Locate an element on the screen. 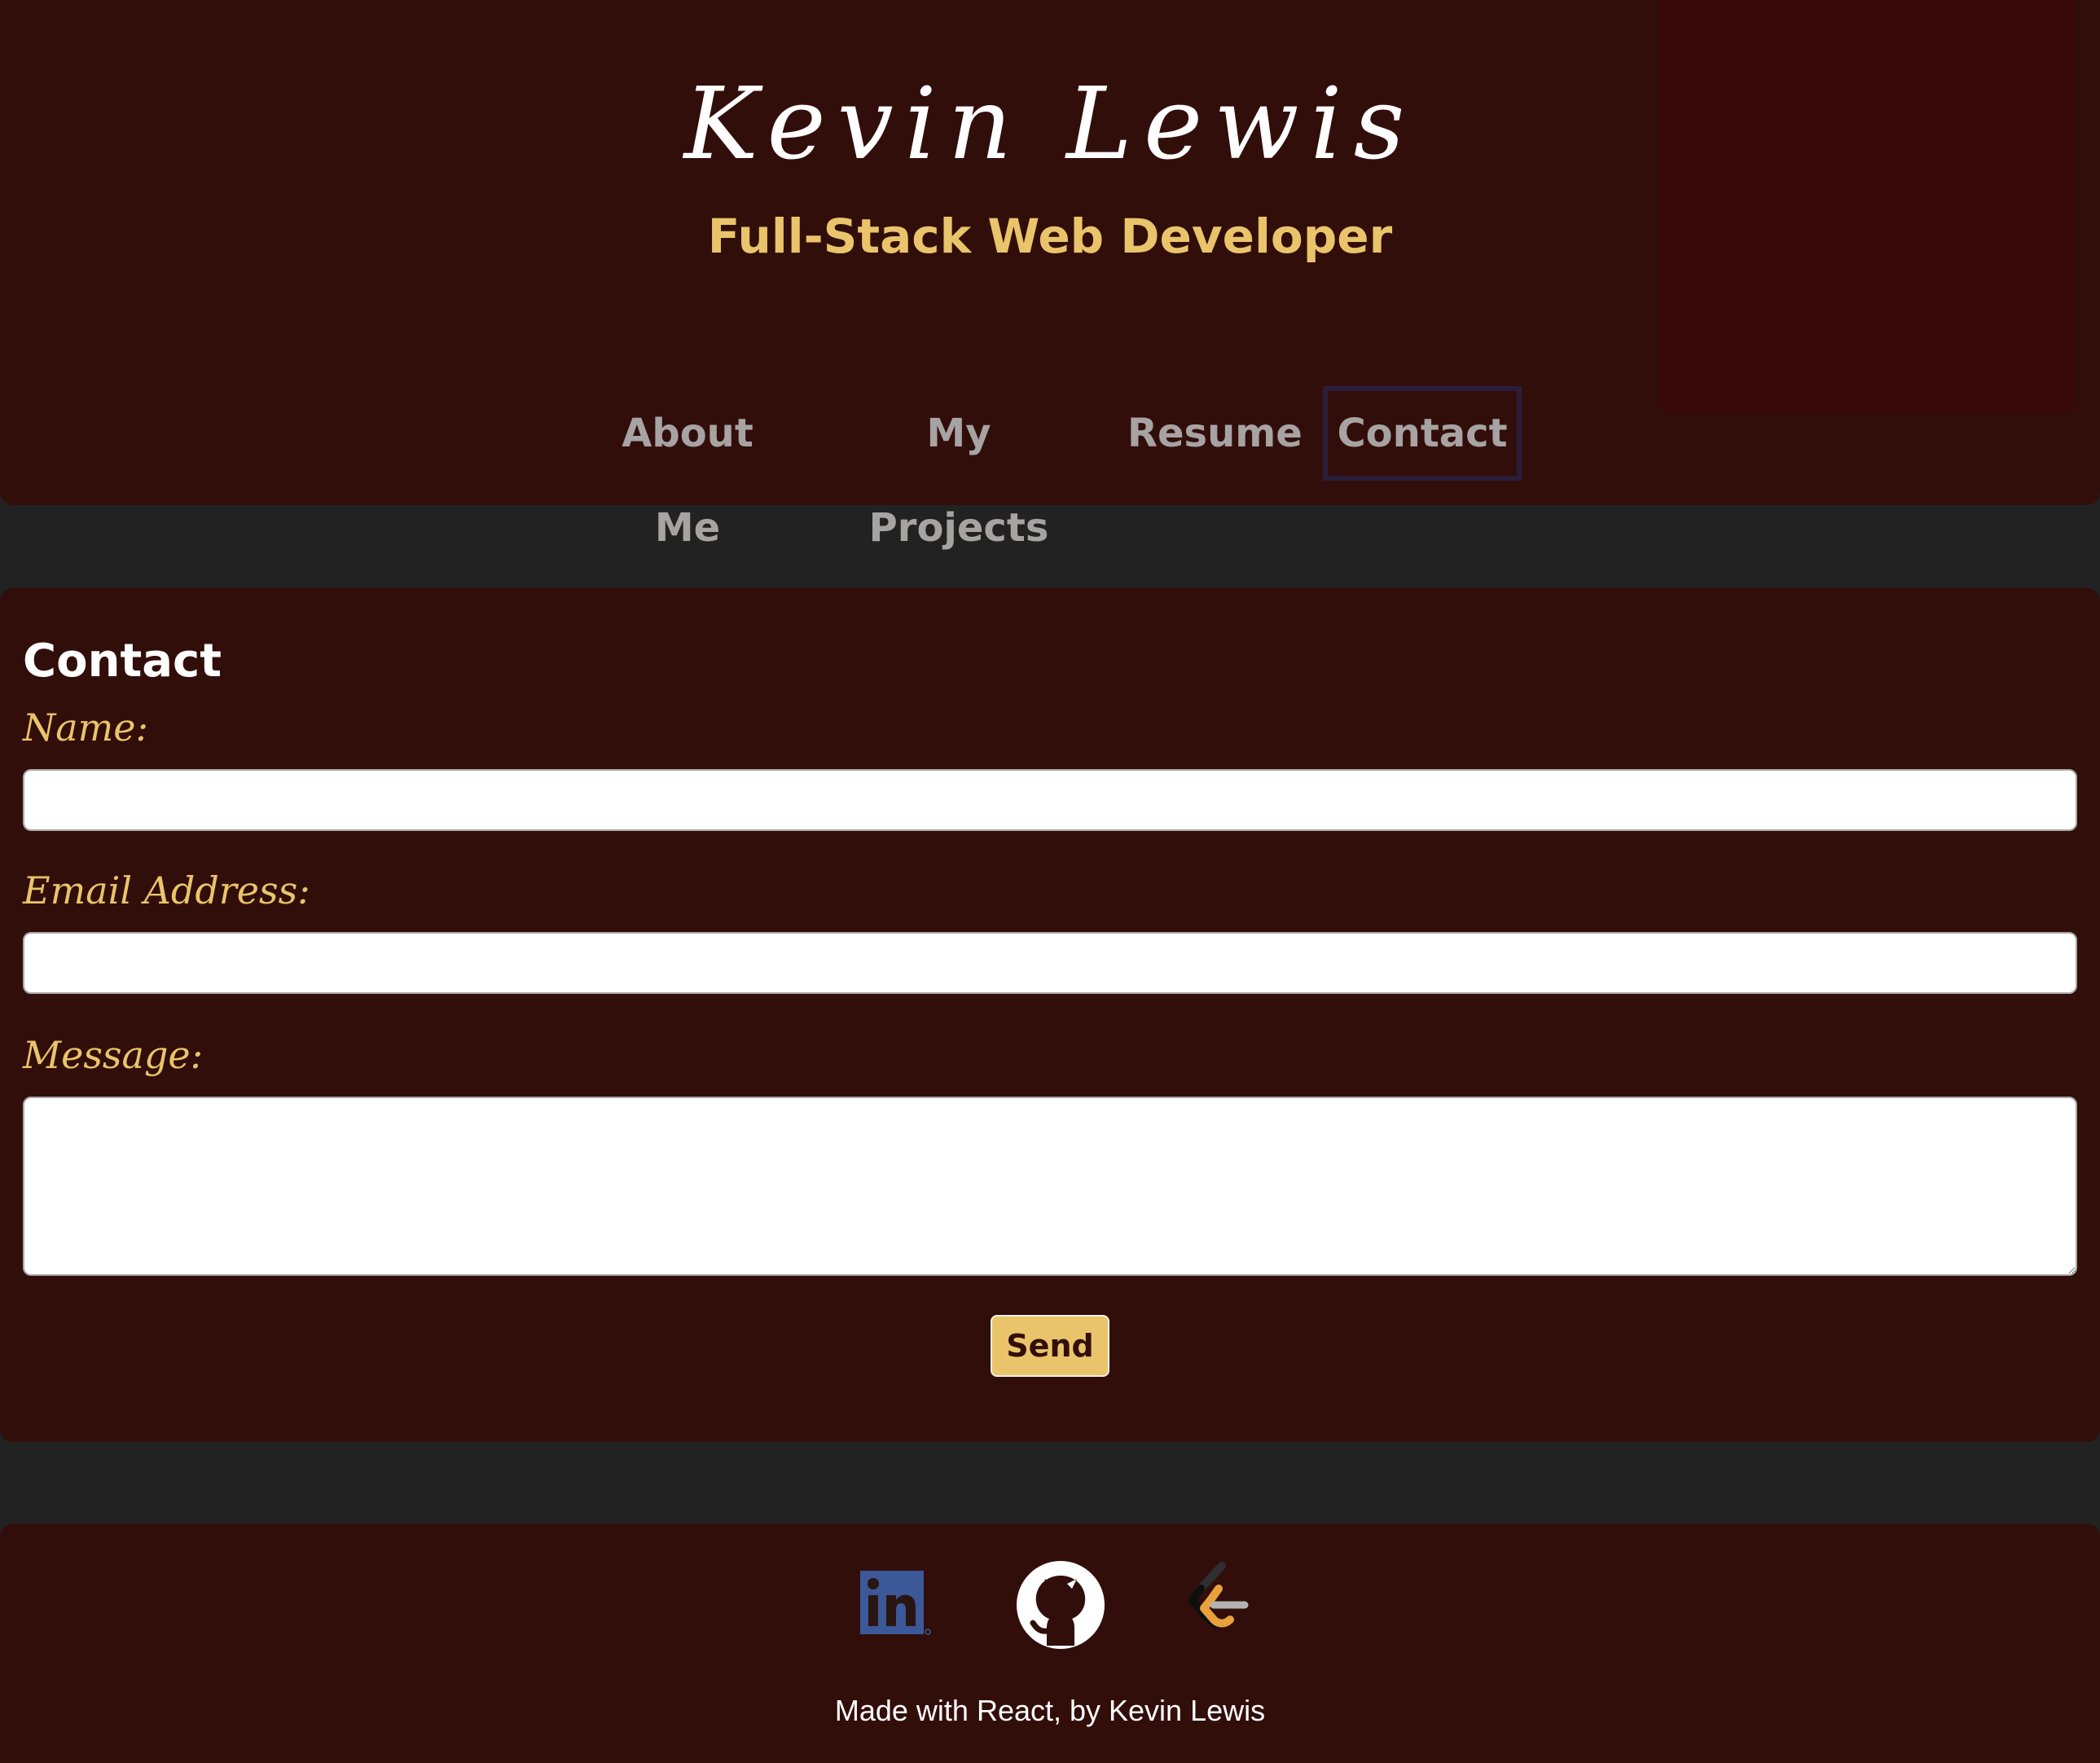  site-footer: Made with React, by Kevin Lewis is located at coordinates (1050, 1643).